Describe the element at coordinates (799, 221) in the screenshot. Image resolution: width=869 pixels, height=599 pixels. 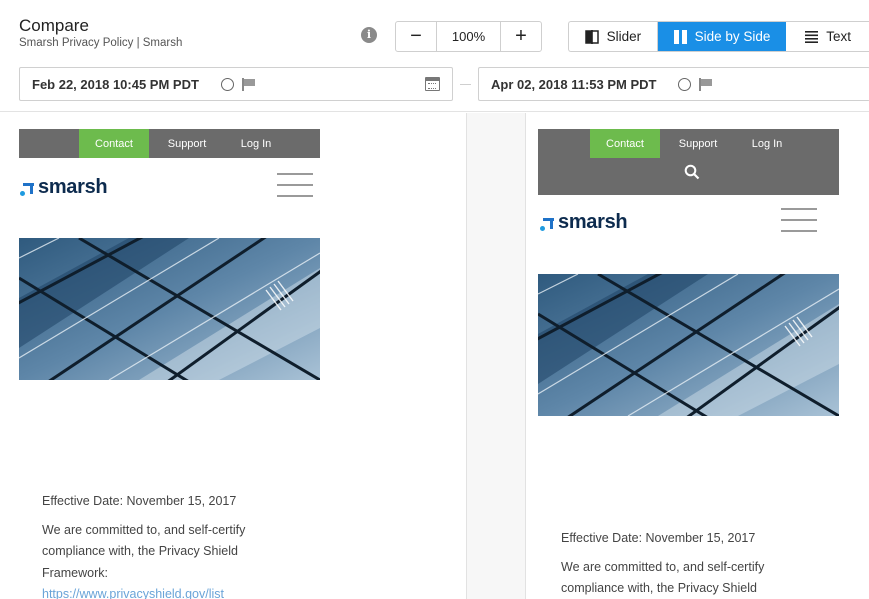
I see `right-hamburger-menu-icon` at that location.